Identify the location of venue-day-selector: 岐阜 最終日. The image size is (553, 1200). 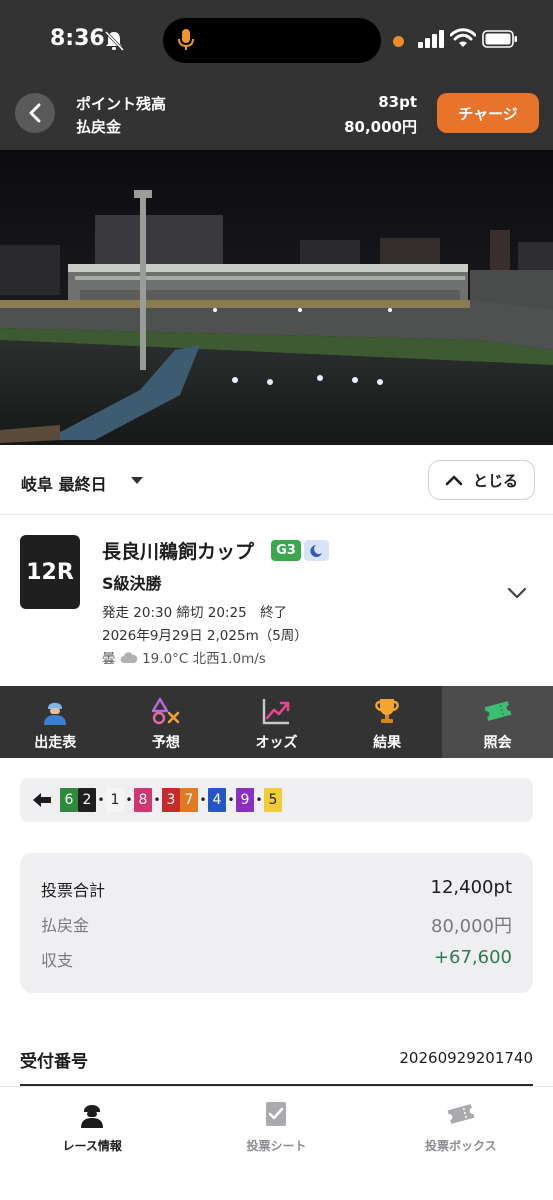
(64, 483).